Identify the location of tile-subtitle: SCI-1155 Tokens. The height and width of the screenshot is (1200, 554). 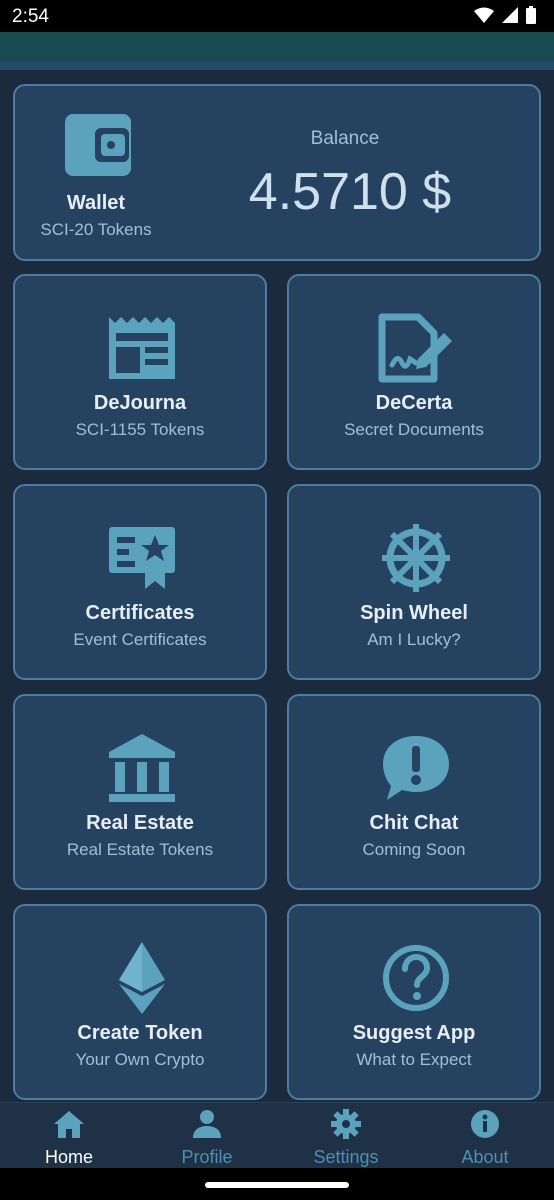
(140, 429).